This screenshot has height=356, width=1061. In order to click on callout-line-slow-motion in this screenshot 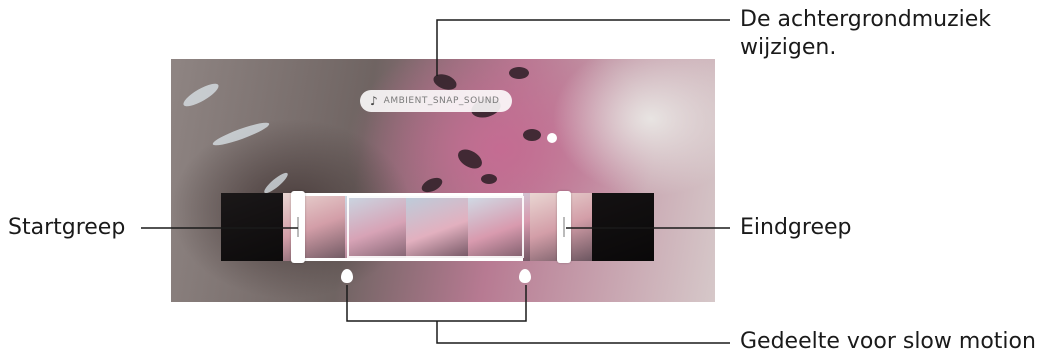, I will do `click(583, 332)`.